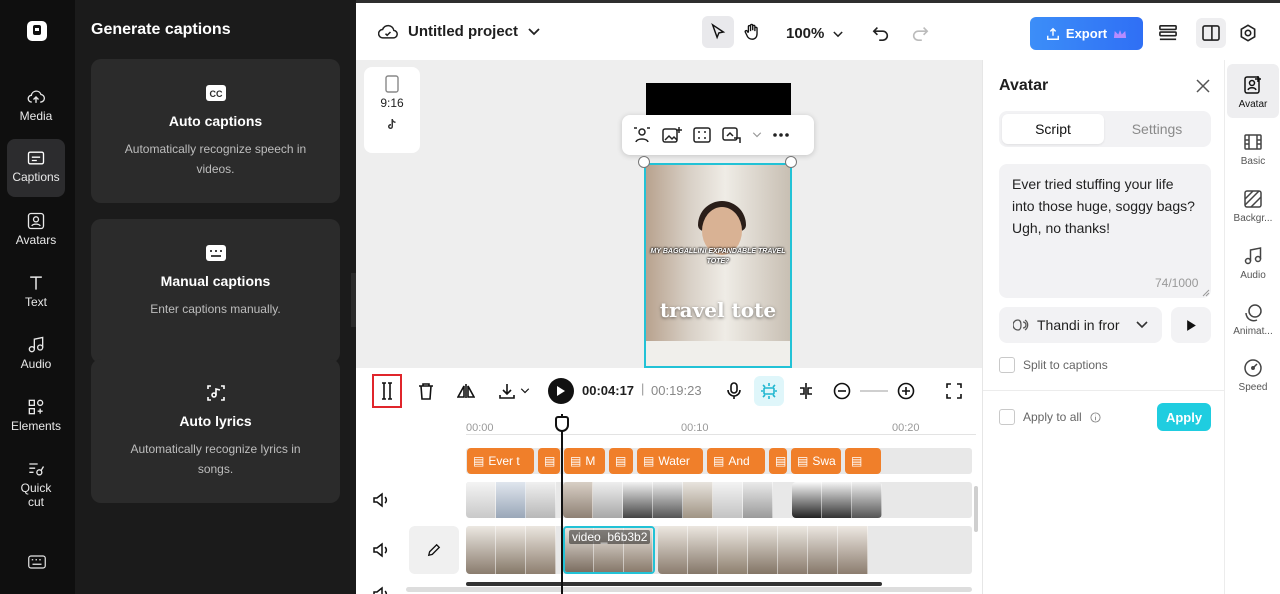 The height and width of the screenshot is (594, 1280). I want to click on resize-grip-icon, so click(1206, 293).